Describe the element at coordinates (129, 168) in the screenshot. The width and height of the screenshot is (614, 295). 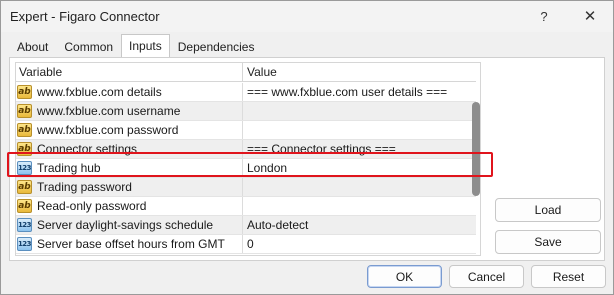
I see `variable-cell: 123 Trading hub` at that location.